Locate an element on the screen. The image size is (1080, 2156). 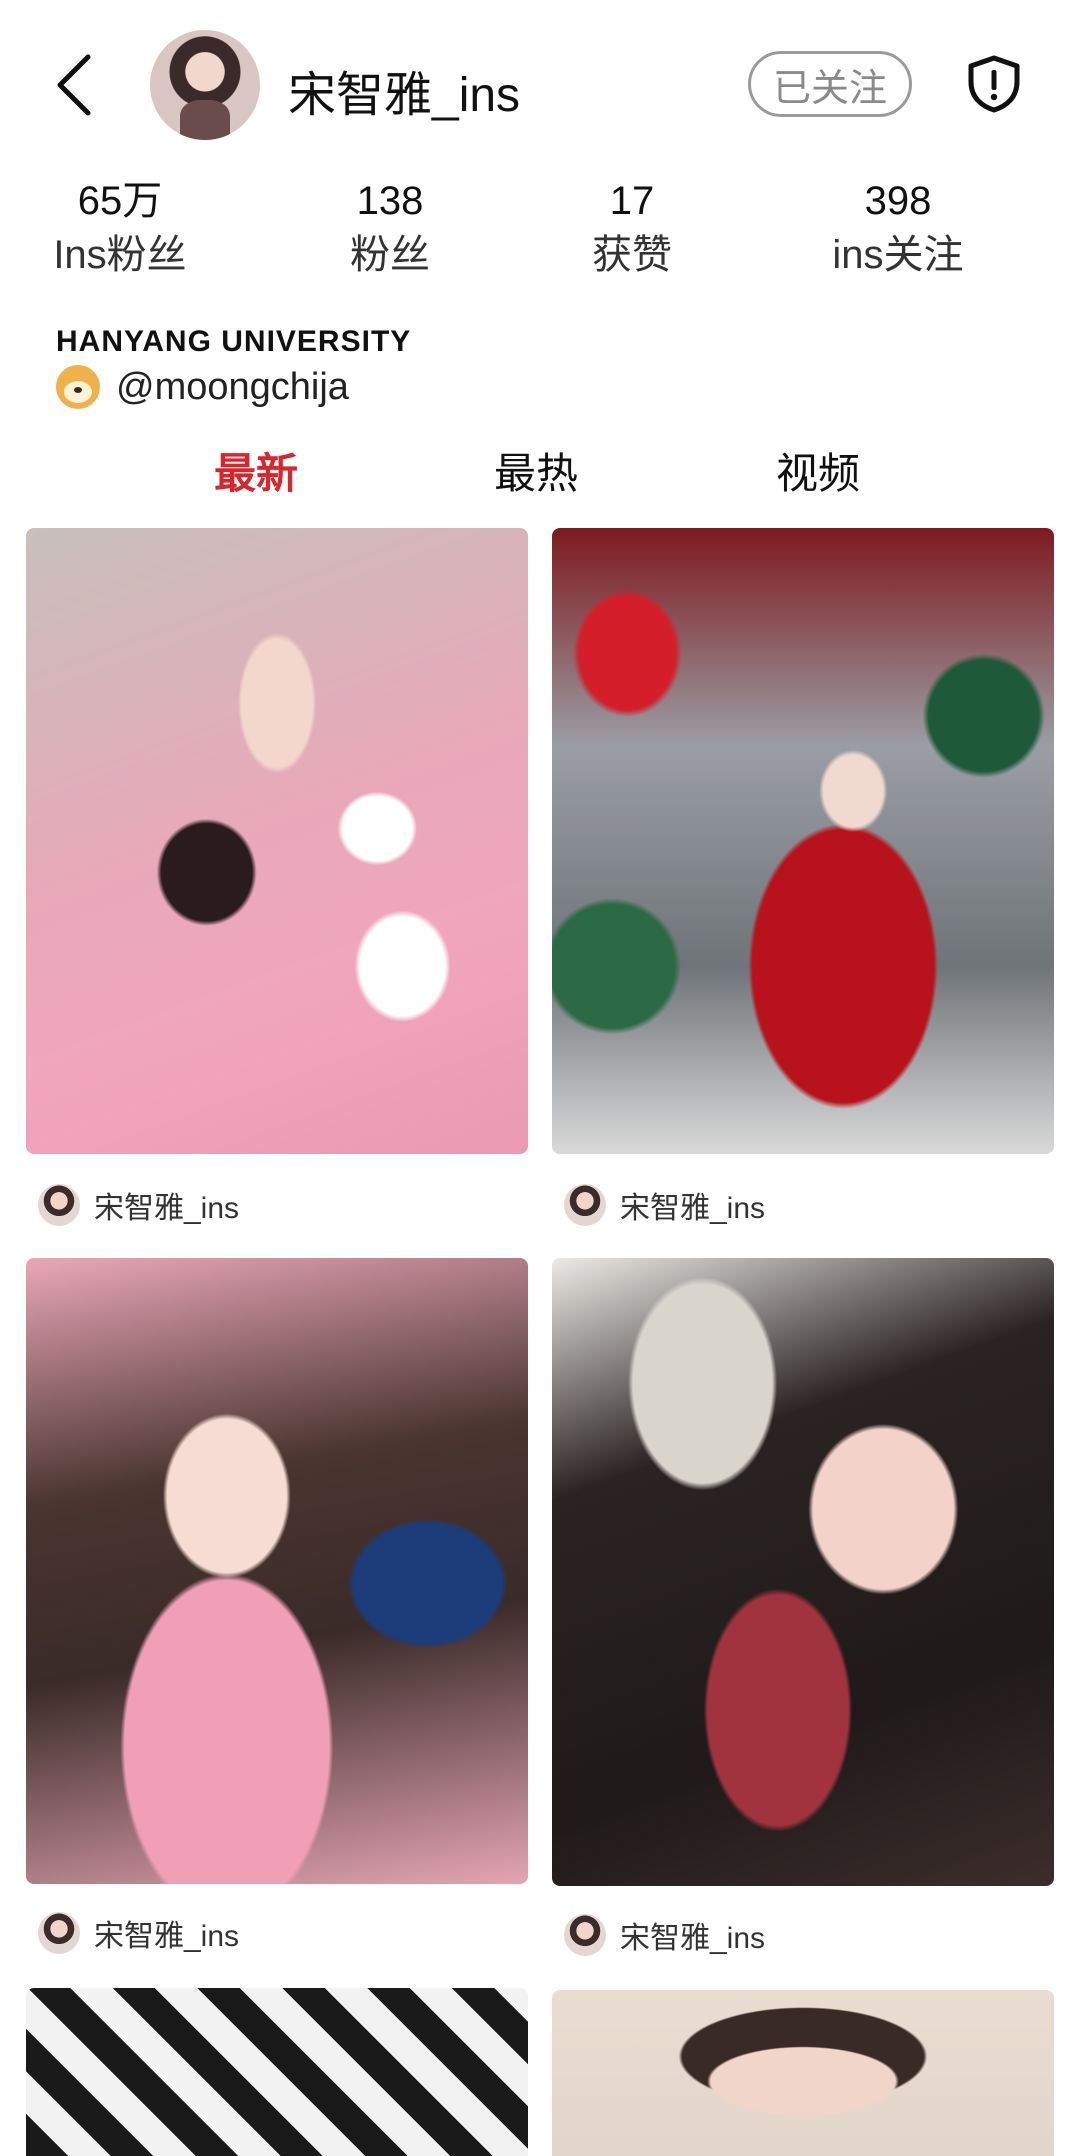
follow-button: 已关注 is located at coordinates (830, 84).